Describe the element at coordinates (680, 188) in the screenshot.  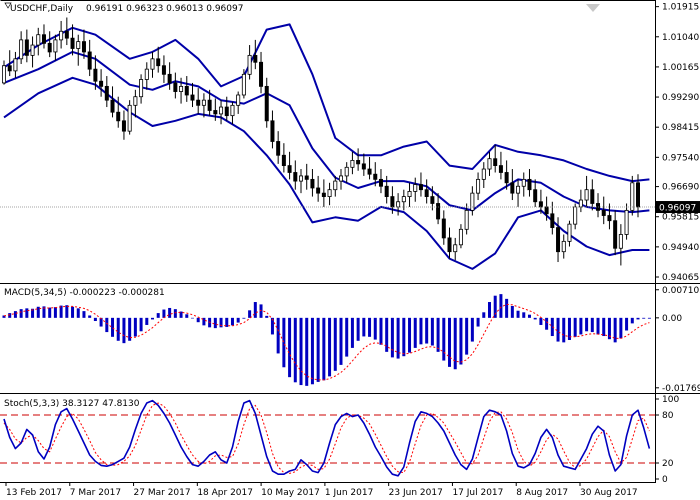
I see `price-tick-label: 0.96690` at that location.